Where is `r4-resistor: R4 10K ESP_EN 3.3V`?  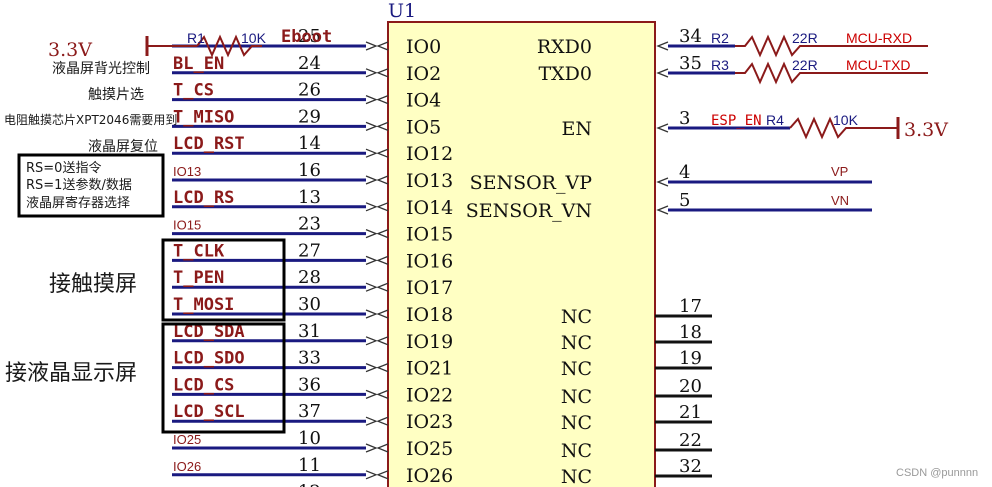 r4-resistor: R4 10K ESP_EN 3.3V is located at coordinates (829, 126).